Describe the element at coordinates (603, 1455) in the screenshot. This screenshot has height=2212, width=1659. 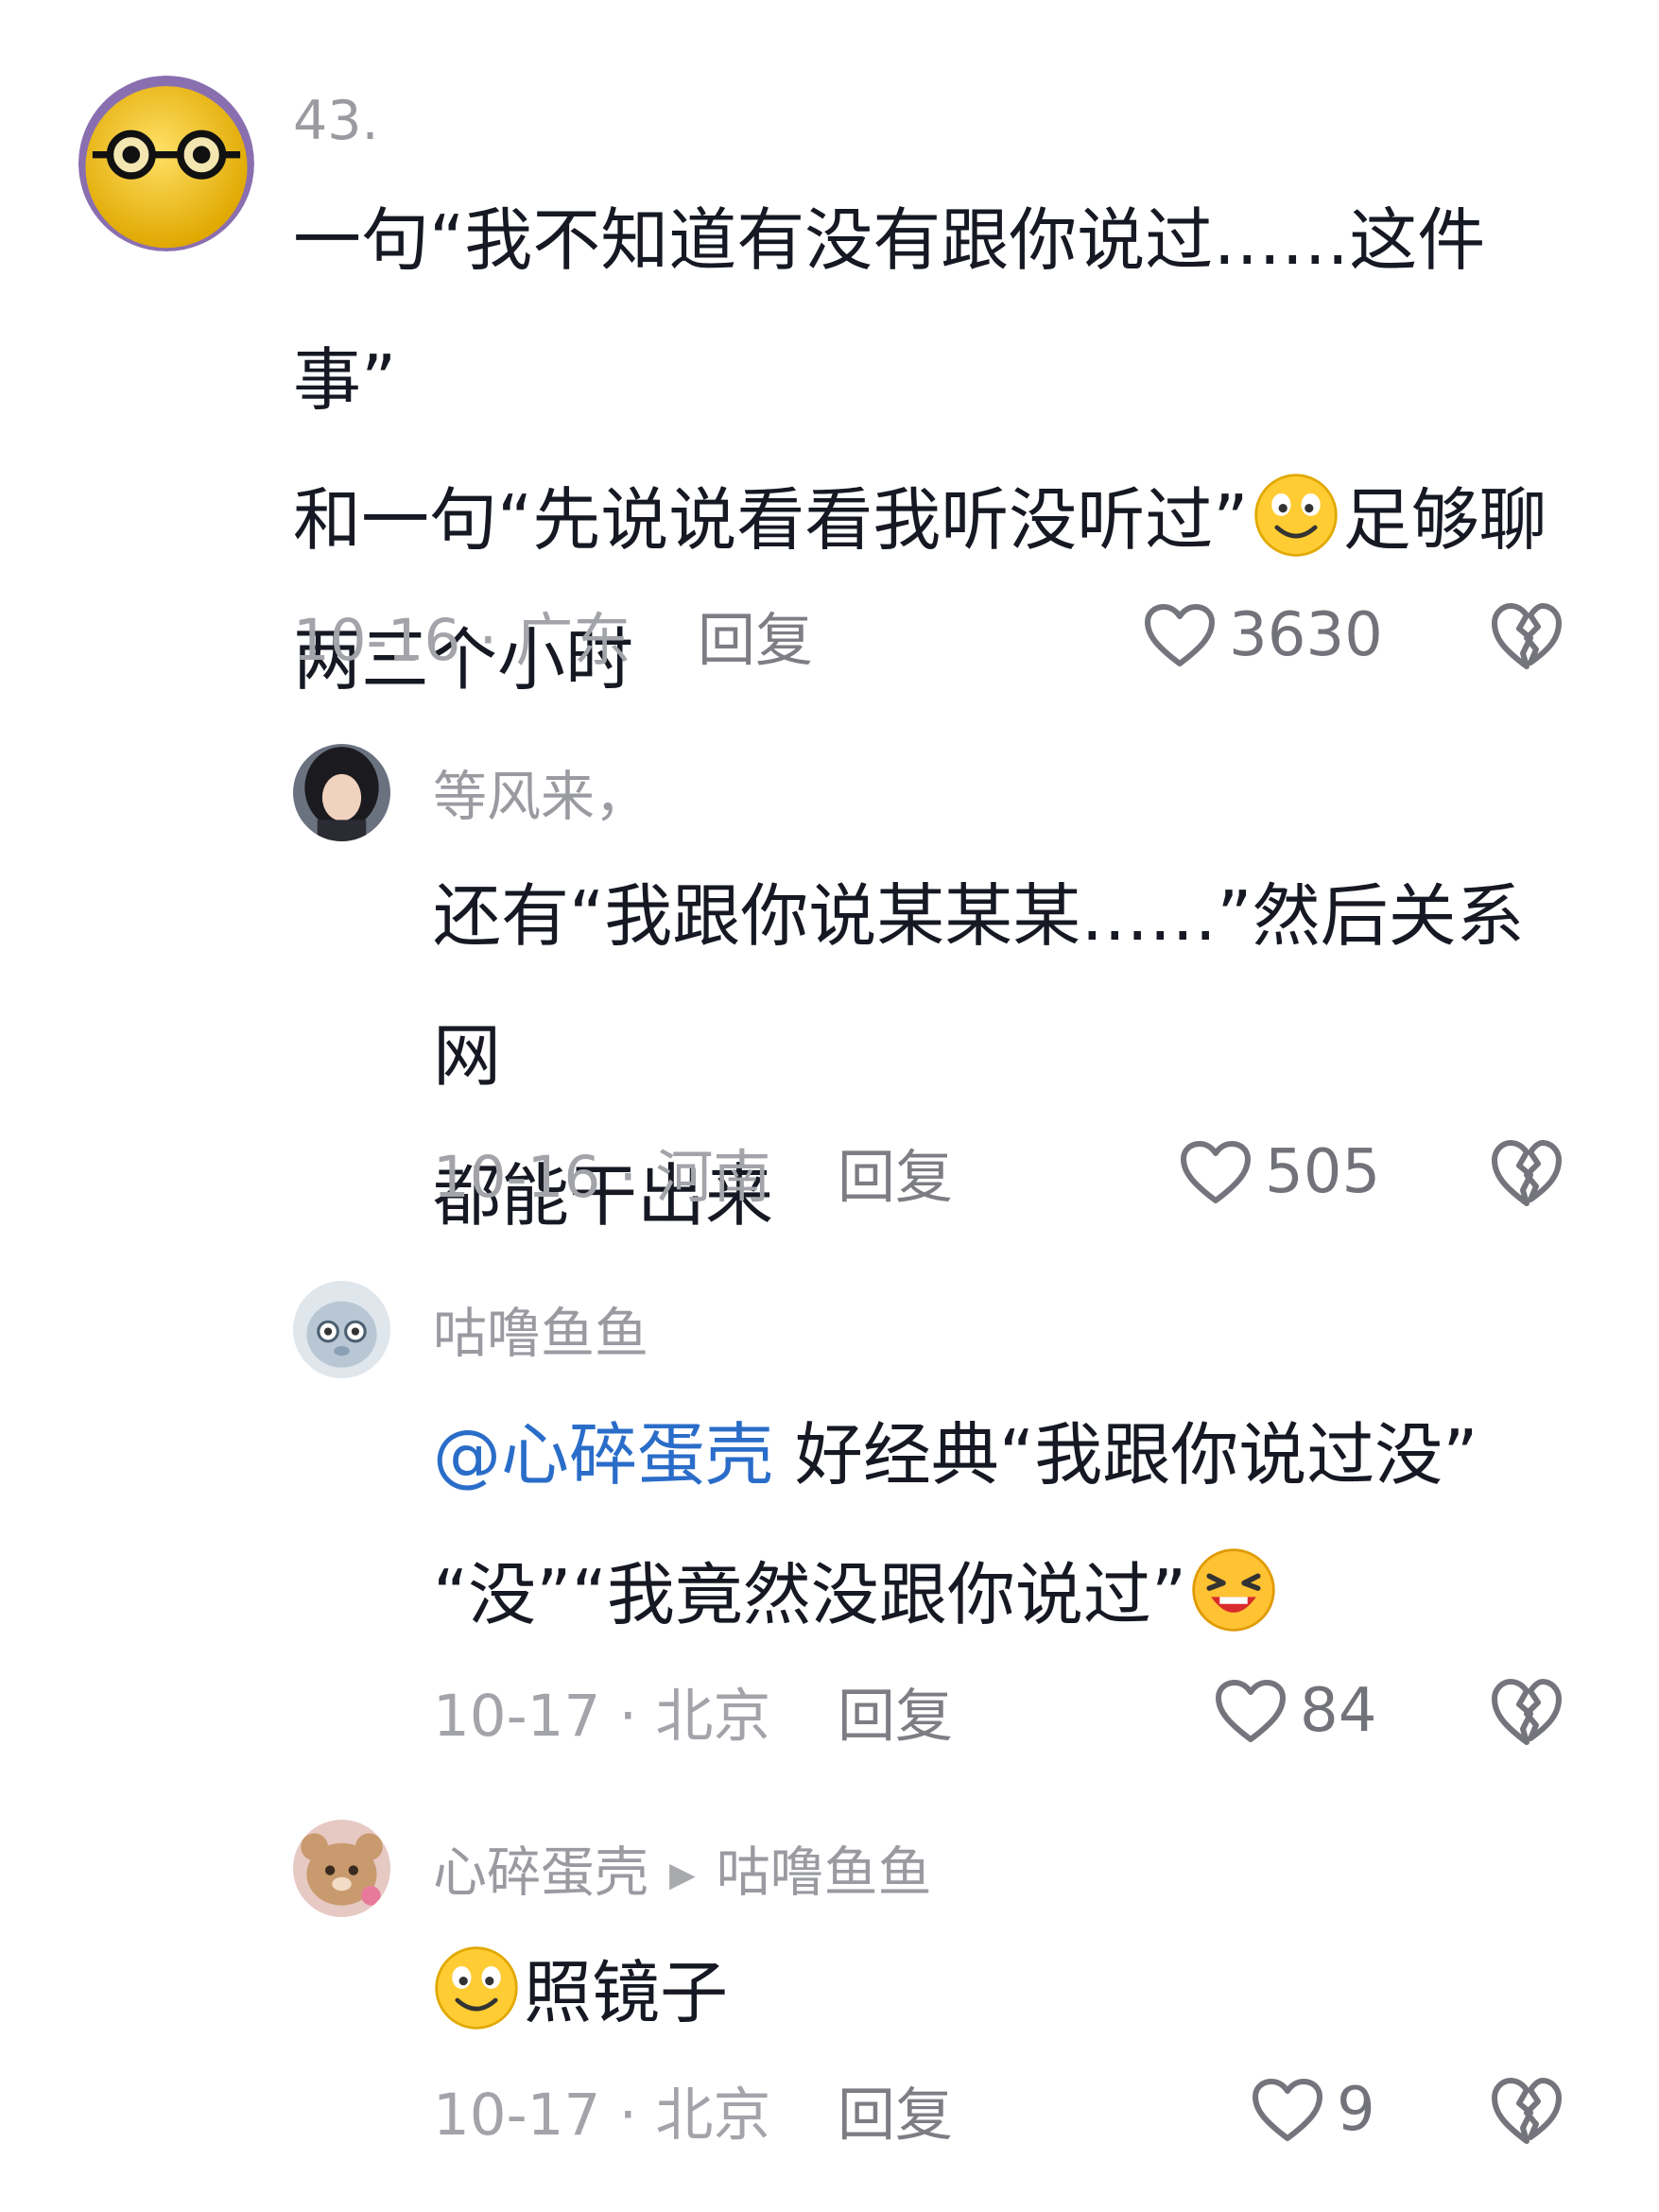
I see `mention-link: @心碎蛋壳` at that location.